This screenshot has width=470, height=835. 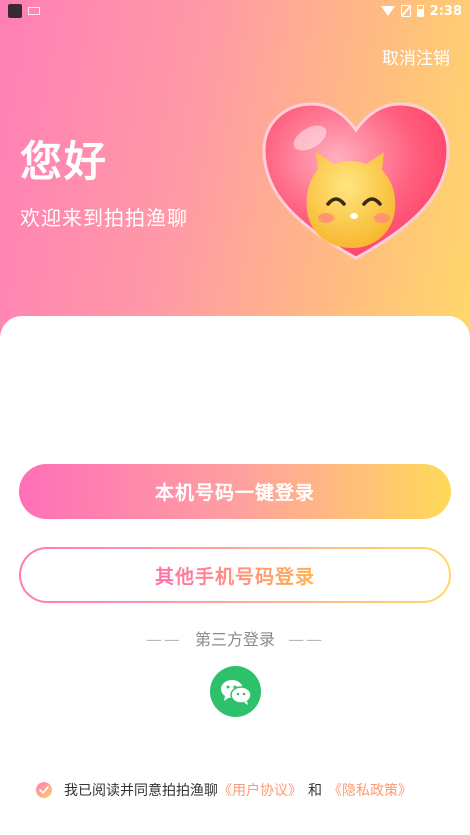 I want to click on greeting-title: 您好, so click(x=64, y=161).